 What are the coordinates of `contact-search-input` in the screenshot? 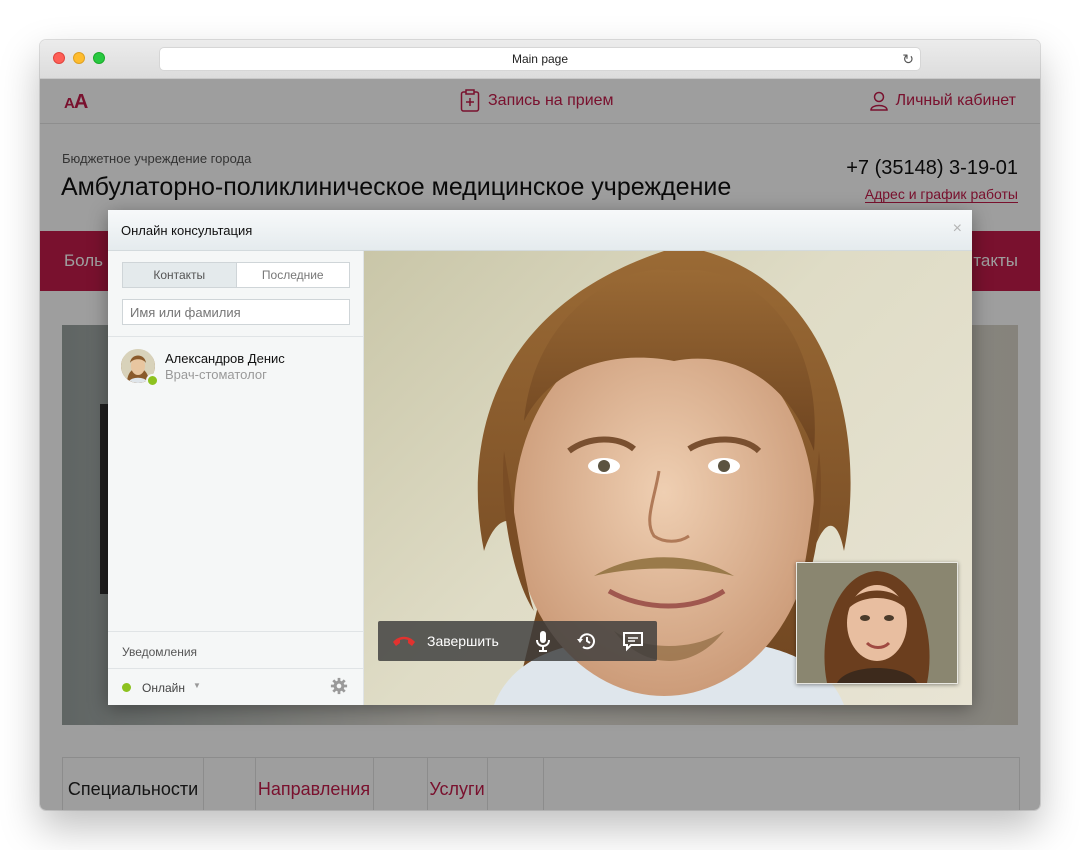 It's located at (236, 312).